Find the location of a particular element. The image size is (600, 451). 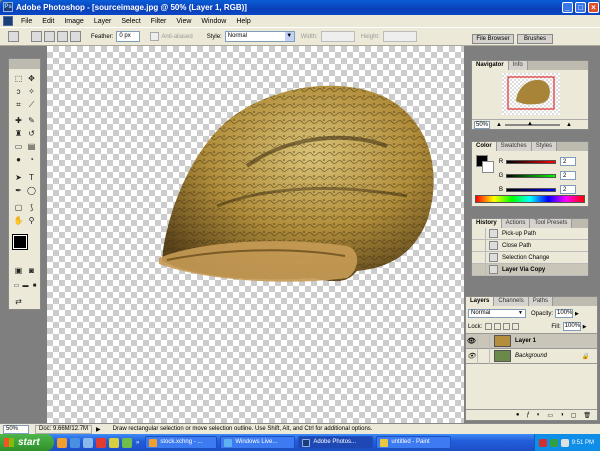

lock-all-icon is located at coordinates (516, 326).